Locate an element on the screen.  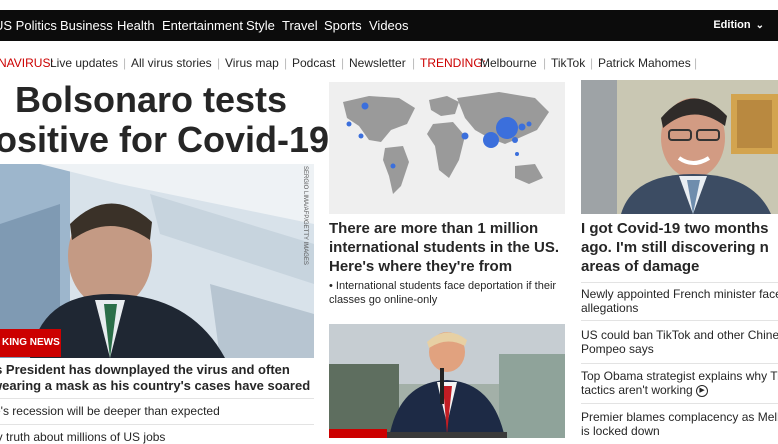
nav-item-sports: Sports is located at coordinates (343, 25).